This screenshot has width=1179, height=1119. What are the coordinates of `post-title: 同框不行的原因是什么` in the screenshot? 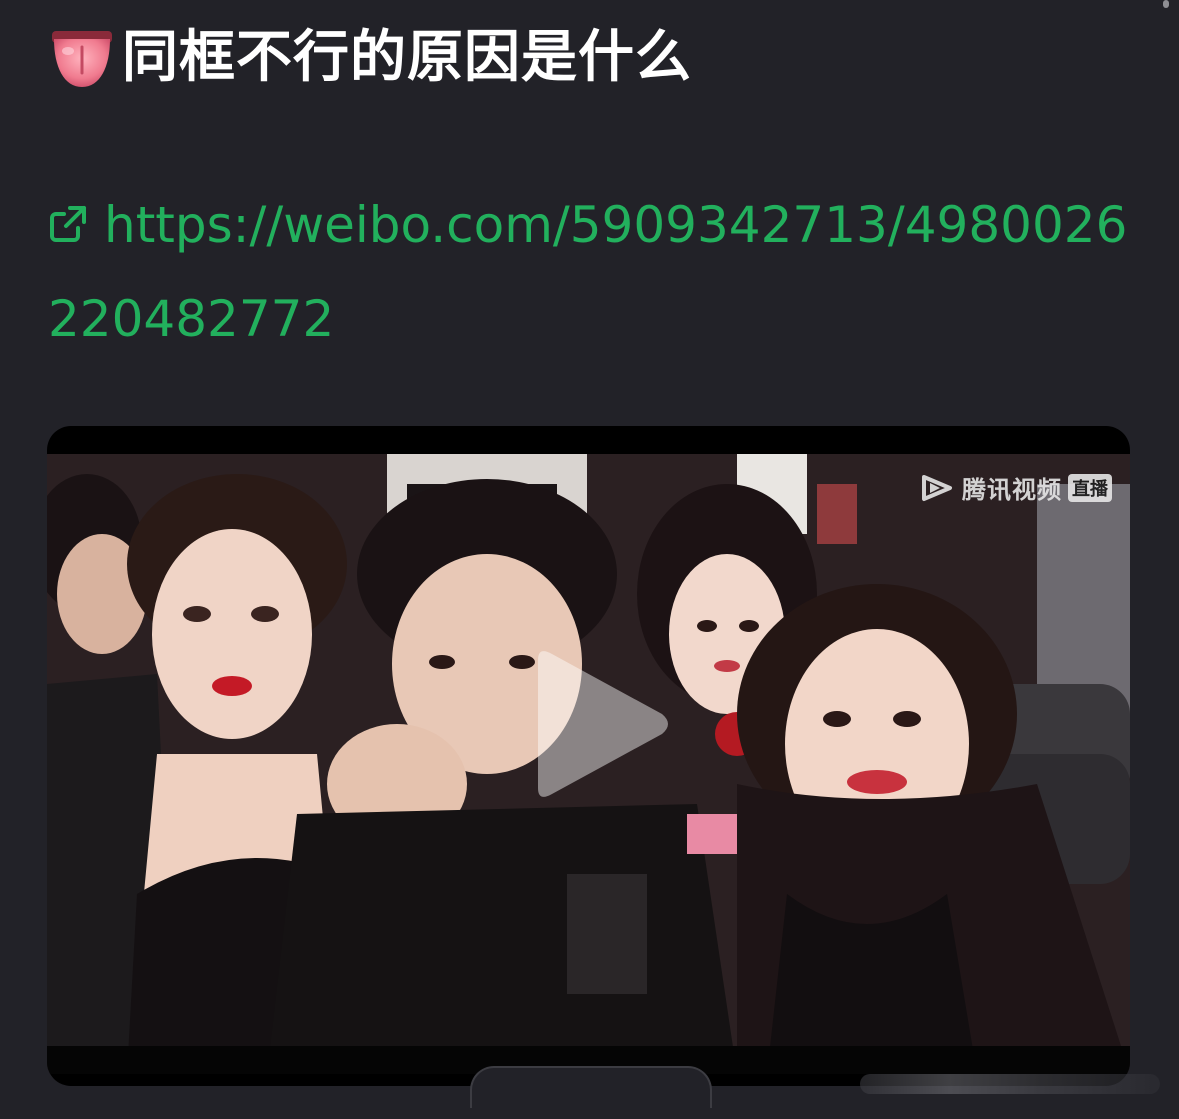 It's located at (407, 57).